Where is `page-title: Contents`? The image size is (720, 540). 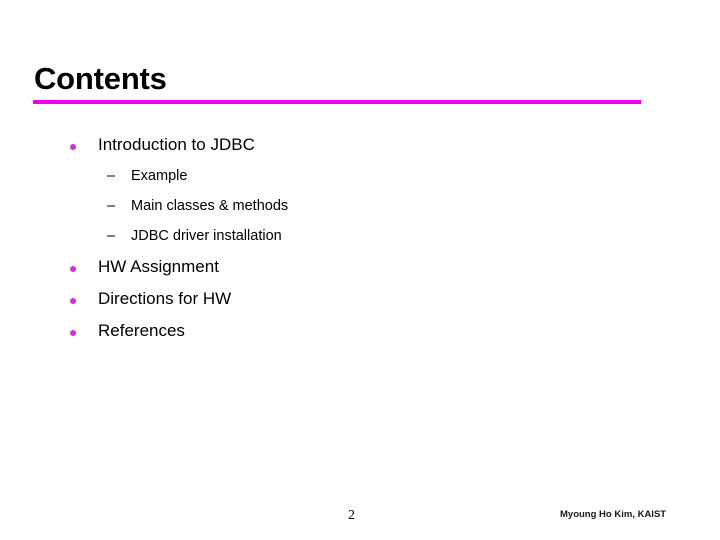 page-title: Contents is located at coordinates (100, 78).